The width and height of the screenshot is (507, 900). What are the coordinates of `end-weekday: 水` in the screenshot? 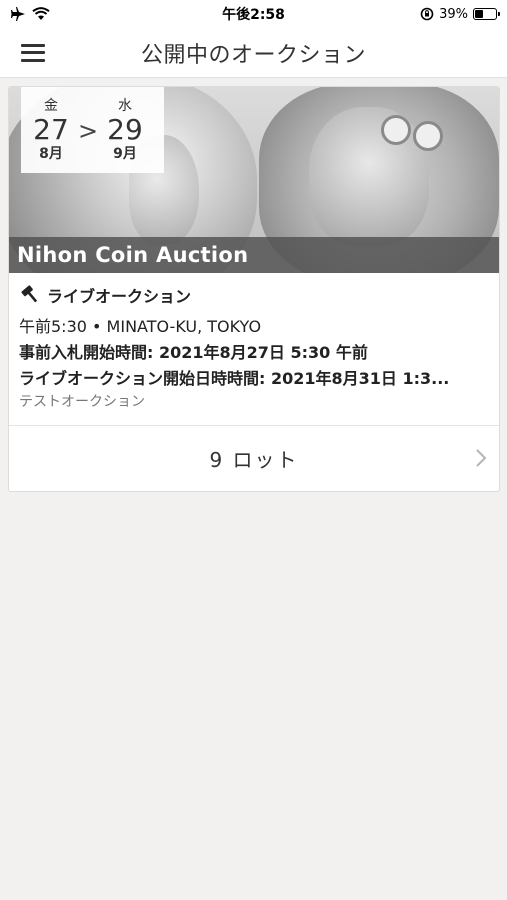 It's located at (125, 106).